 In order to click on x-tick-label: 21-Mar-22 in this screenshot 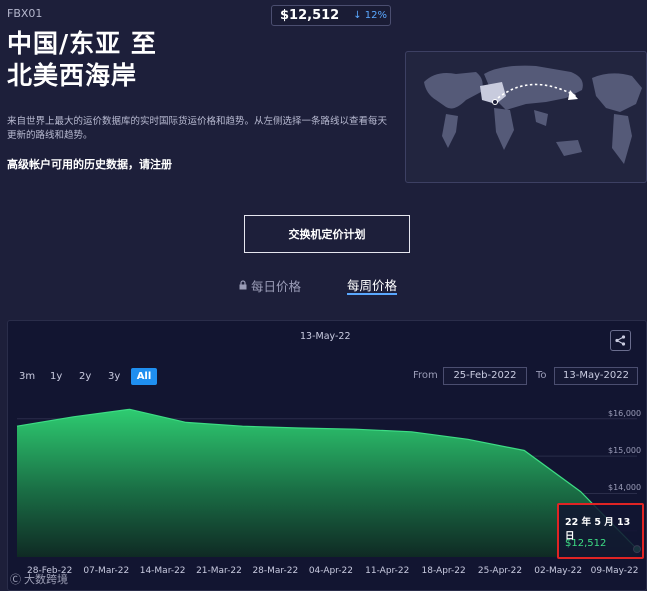, I will do `click(219, 571)`.